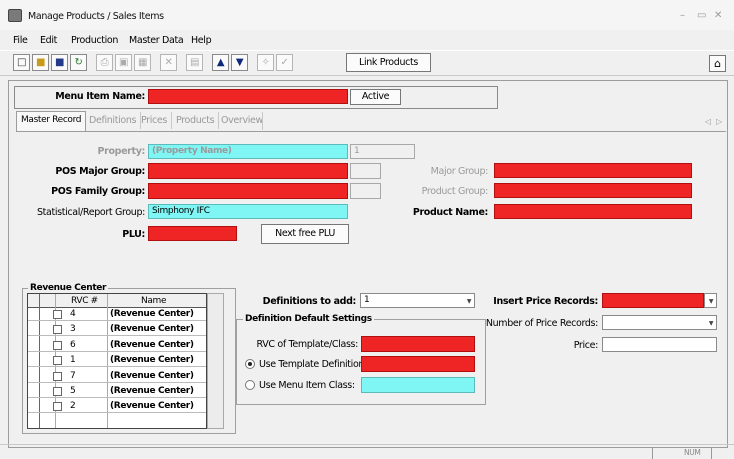 Image resolution: width=734 pixels, height=459 pixels. Describe the element at coordinates (48, 40) in the screenshot. I see `menu-edit: Edit` at that location.